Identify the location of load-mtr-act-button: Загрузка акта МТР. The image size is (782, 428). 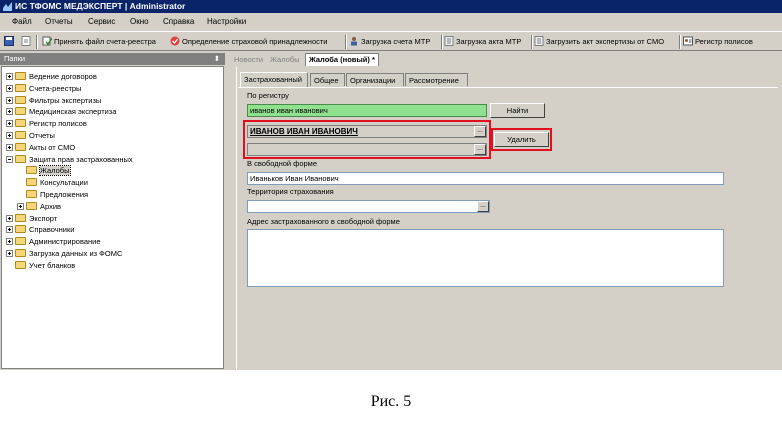
(482, 42).